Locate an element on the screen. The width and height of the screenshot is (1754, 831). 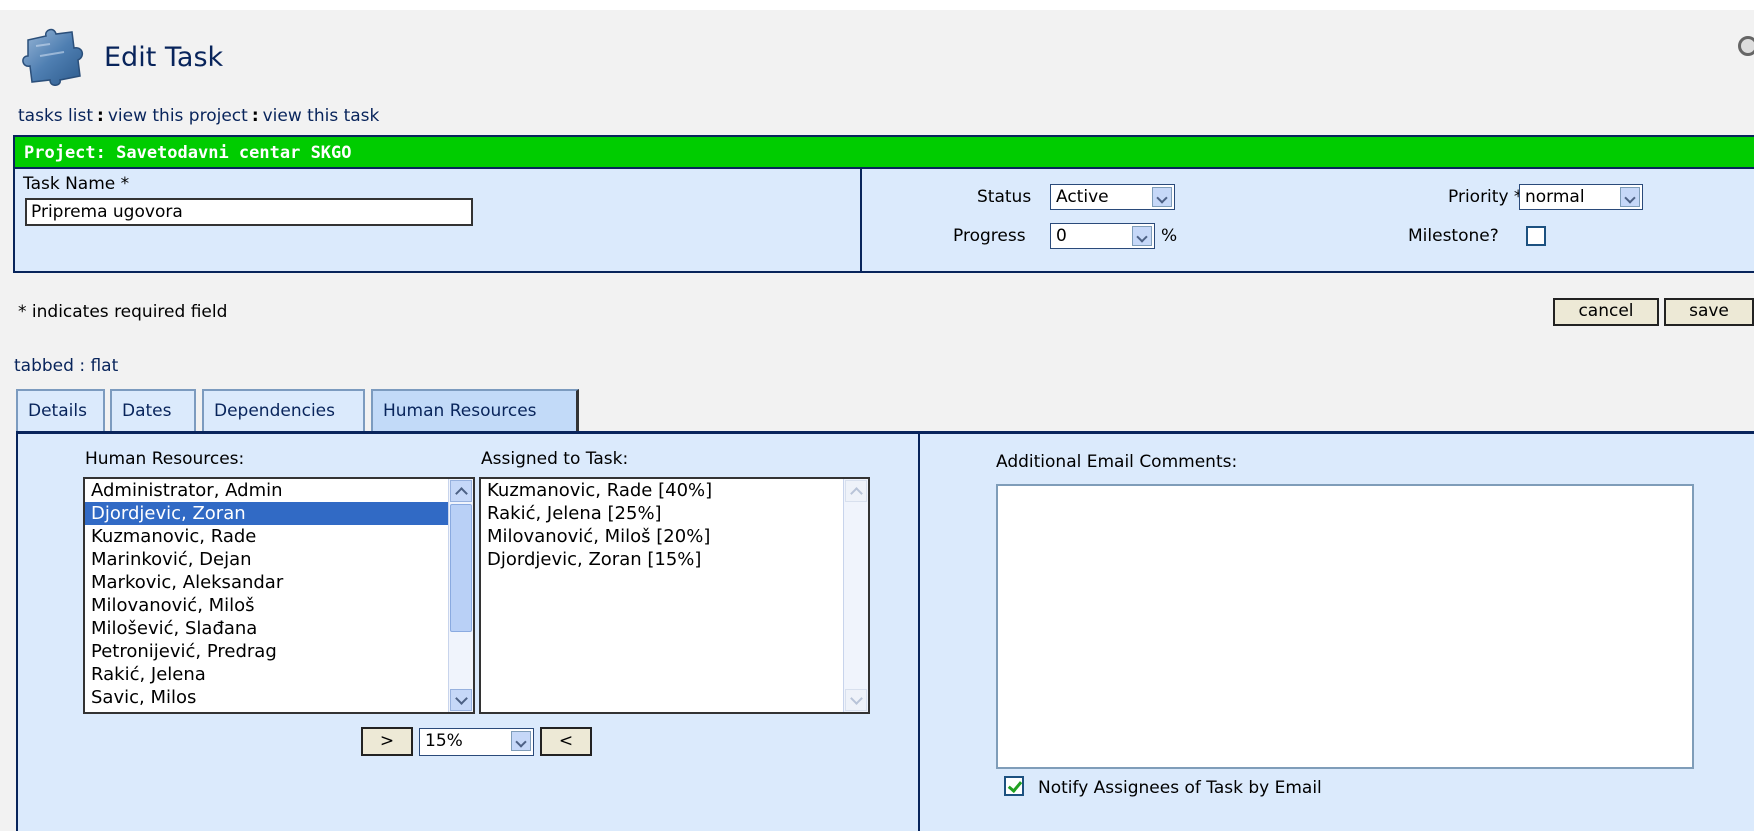
notify-assignees-checkbox is located at coordinates (1014, 786).